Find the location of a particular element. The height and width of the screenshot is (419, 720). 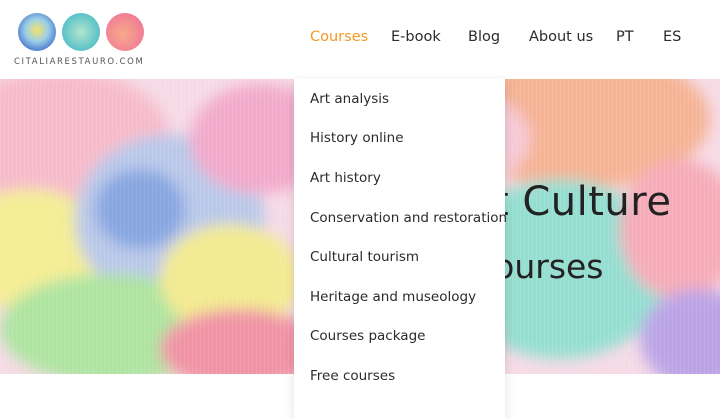

main-nav: Courses E-book Blog About us PT ES is located at coordinates (360, 39).